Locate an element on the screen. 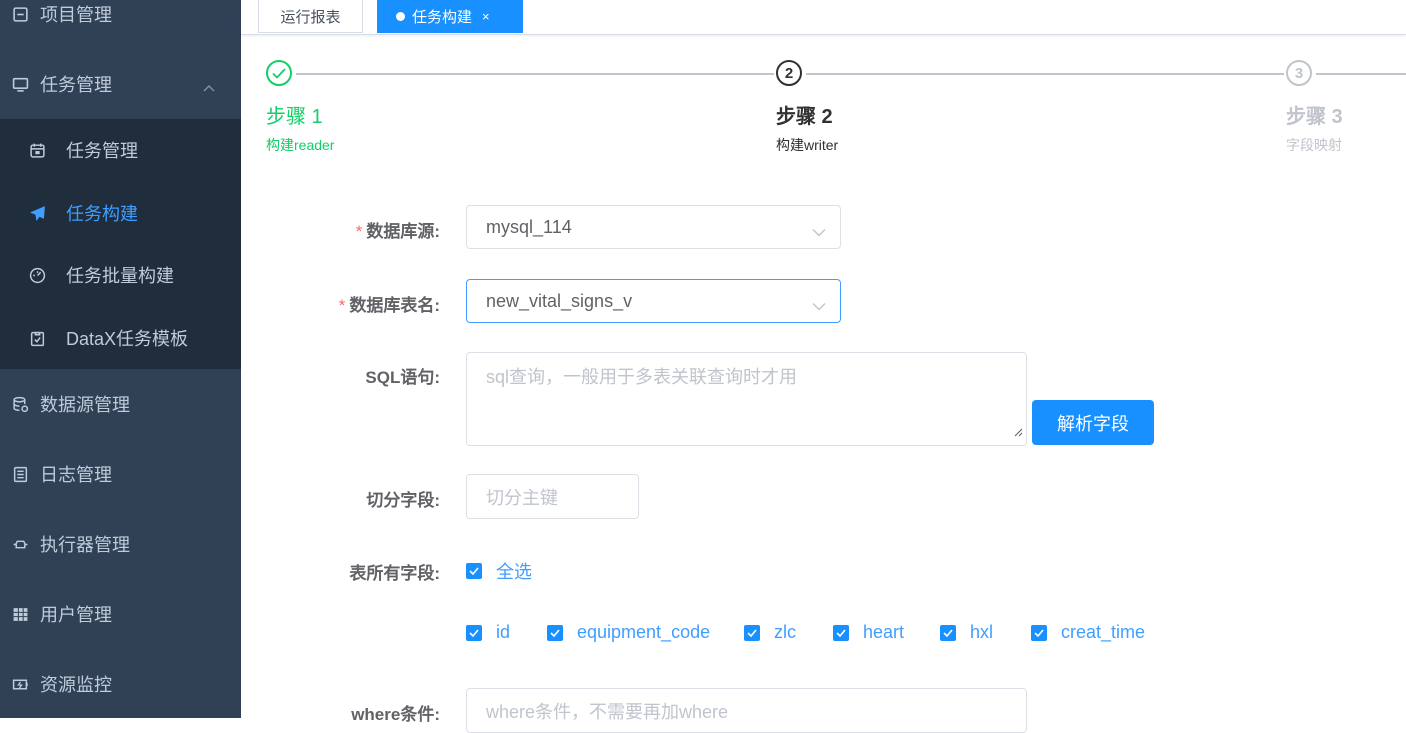 The width and height of the screenshot is (1406, 733). sql-label: SQL语句: is located at coordinates (402, 377).